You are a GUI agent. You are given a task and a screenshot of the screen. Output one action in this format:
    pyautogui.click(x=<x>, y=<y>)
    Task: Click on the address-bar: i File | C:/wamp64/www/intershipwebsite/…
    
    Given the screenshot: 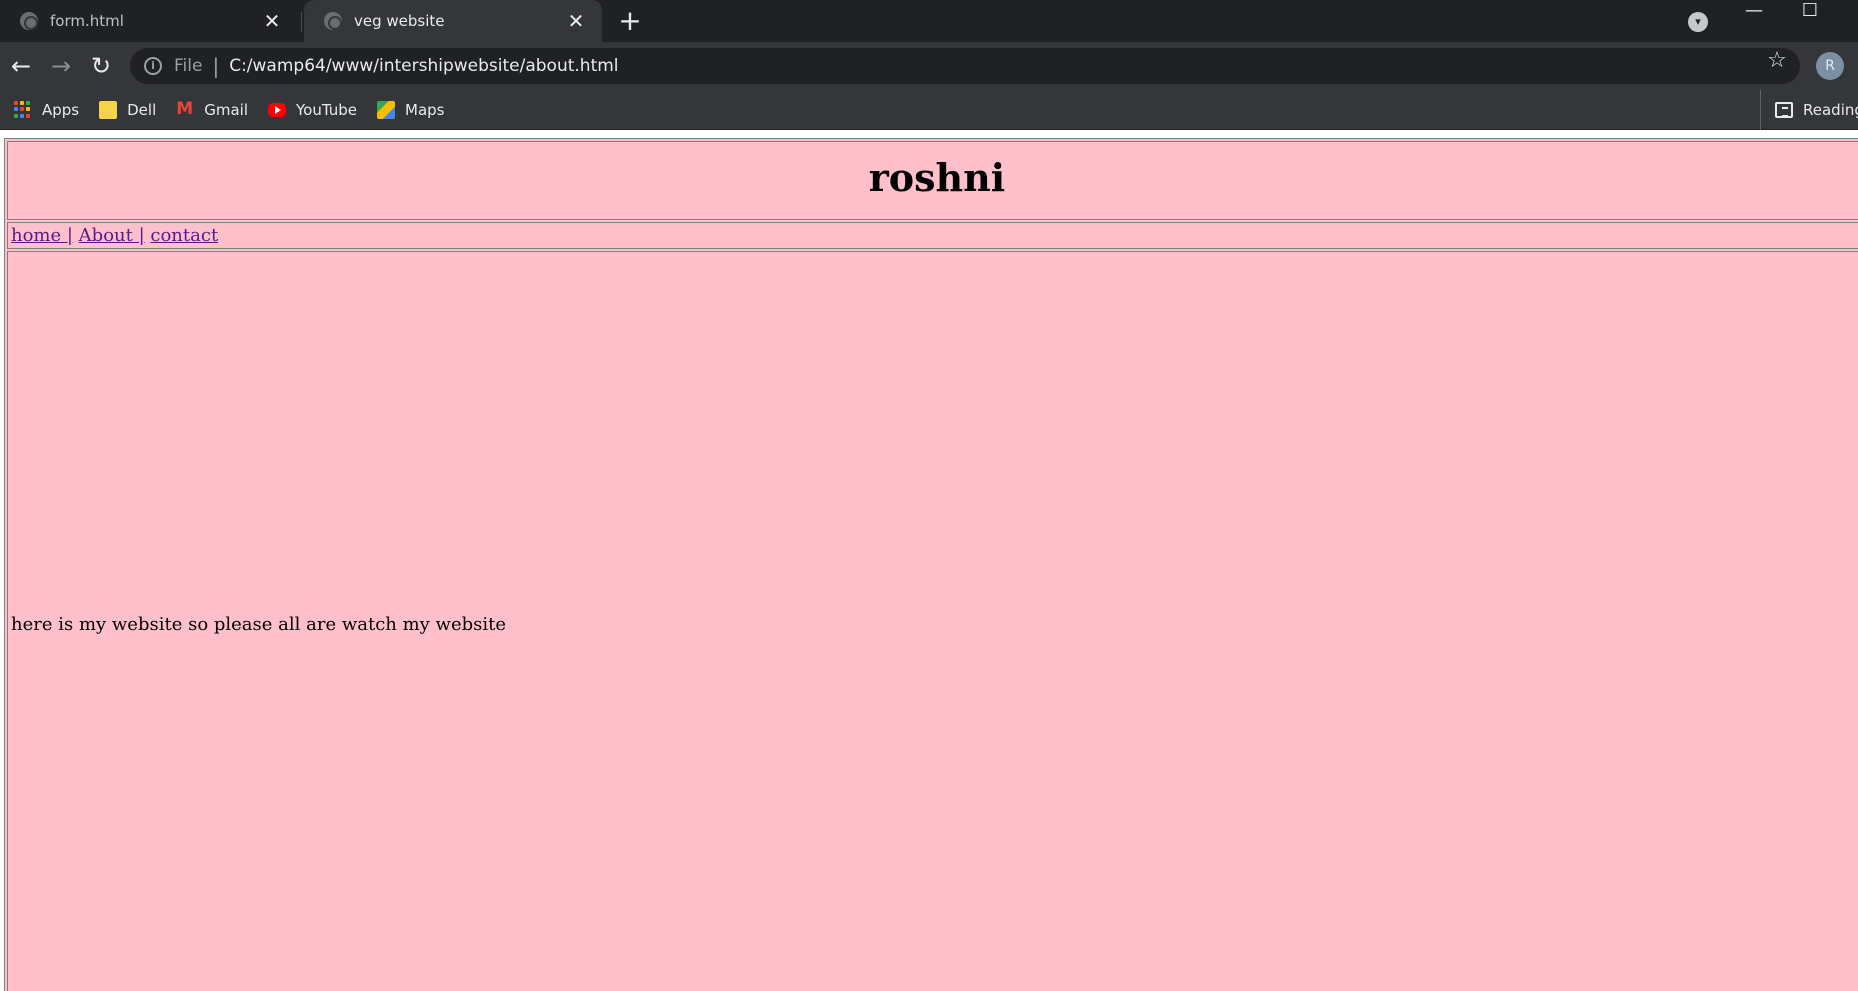 What is the action you would take?
    pyautogui.click(x=965, y=66)
    